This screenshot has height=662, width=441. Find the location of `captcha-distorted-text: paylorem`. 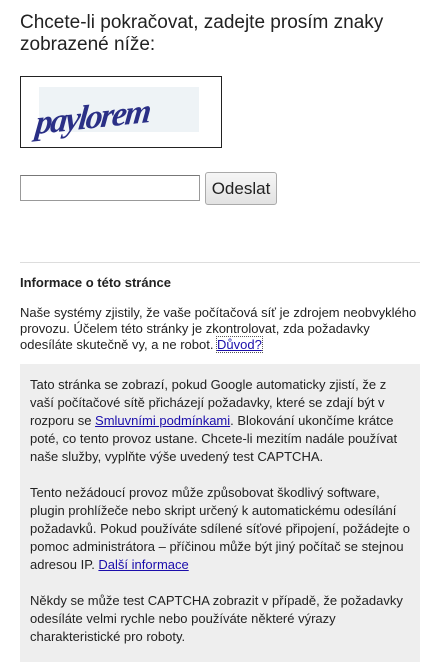

captcha-distorted-text: paylorem is located at coordinates (92, 117).